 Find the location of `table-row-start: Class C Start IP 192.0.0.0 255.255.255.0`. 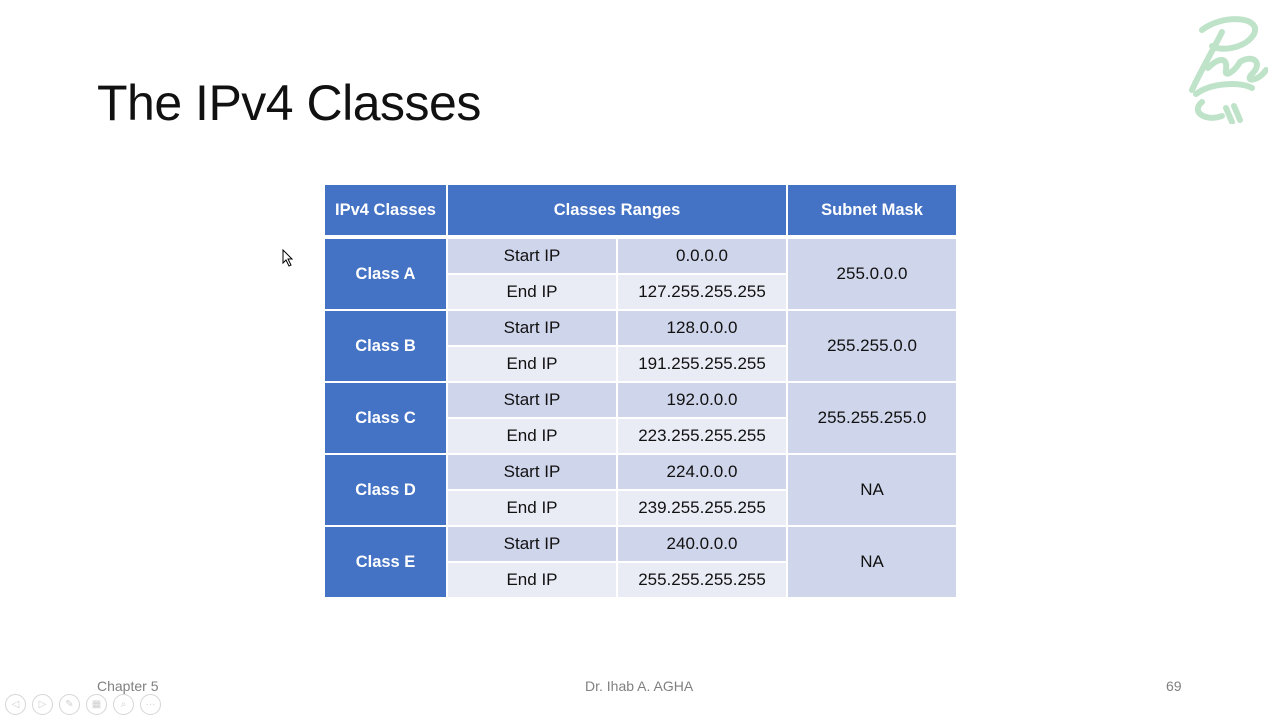

table-row-start: Class C Start IP 192.0.0.0 255.255.255.0 is located at coordinates (640, 418).